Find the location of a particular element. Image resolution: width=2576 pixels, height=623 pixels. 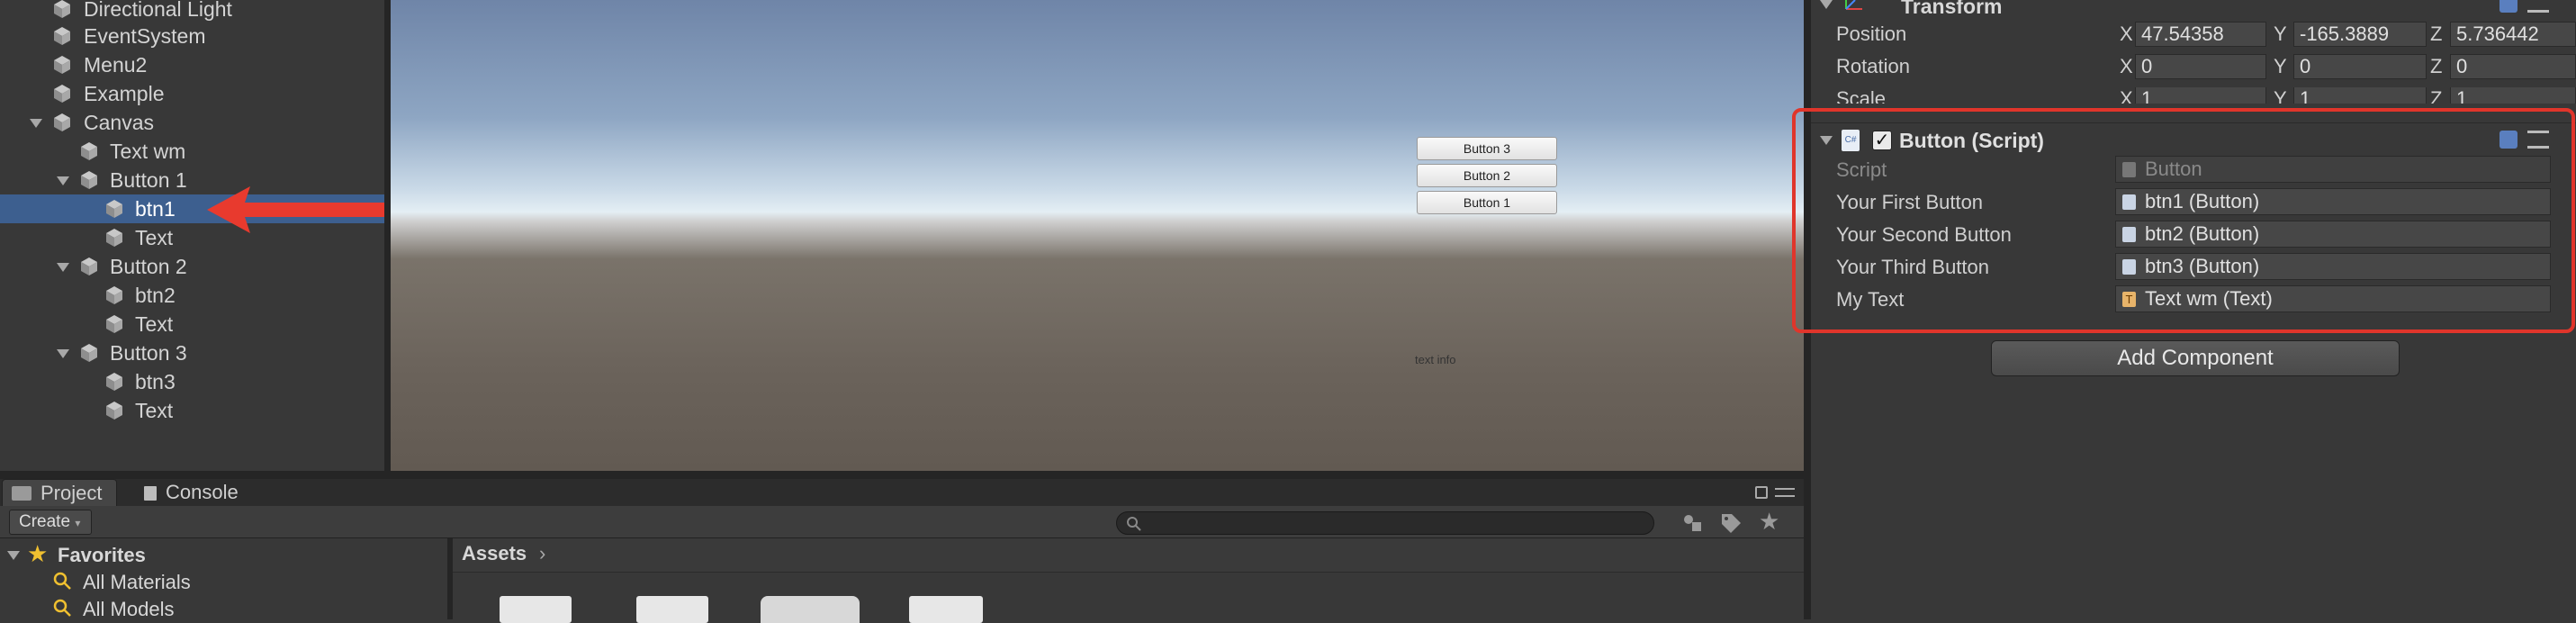

scale-row: Scale X 1 Y 1 Z 1 is located at coordinates (2193, 95).